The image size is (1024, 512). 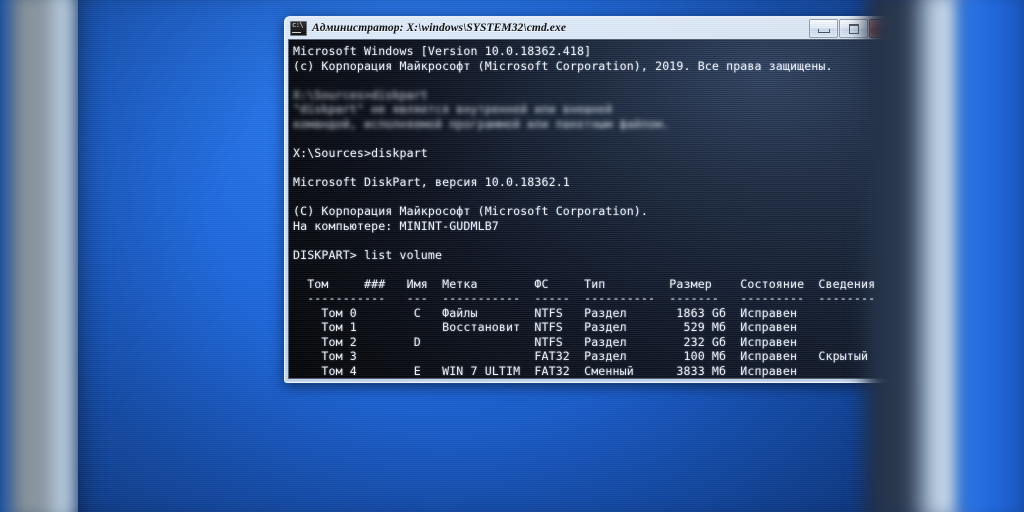 I want to click on scroll-up-arrow-icon: ^, so click(x=907, y=47).